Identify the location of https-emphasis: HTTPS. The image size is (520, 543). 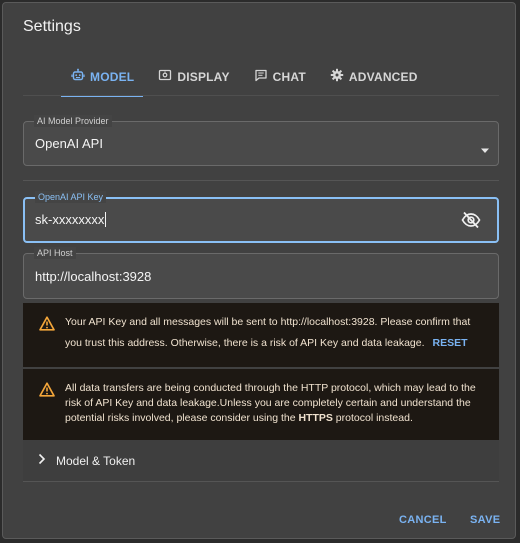
(315, 418).